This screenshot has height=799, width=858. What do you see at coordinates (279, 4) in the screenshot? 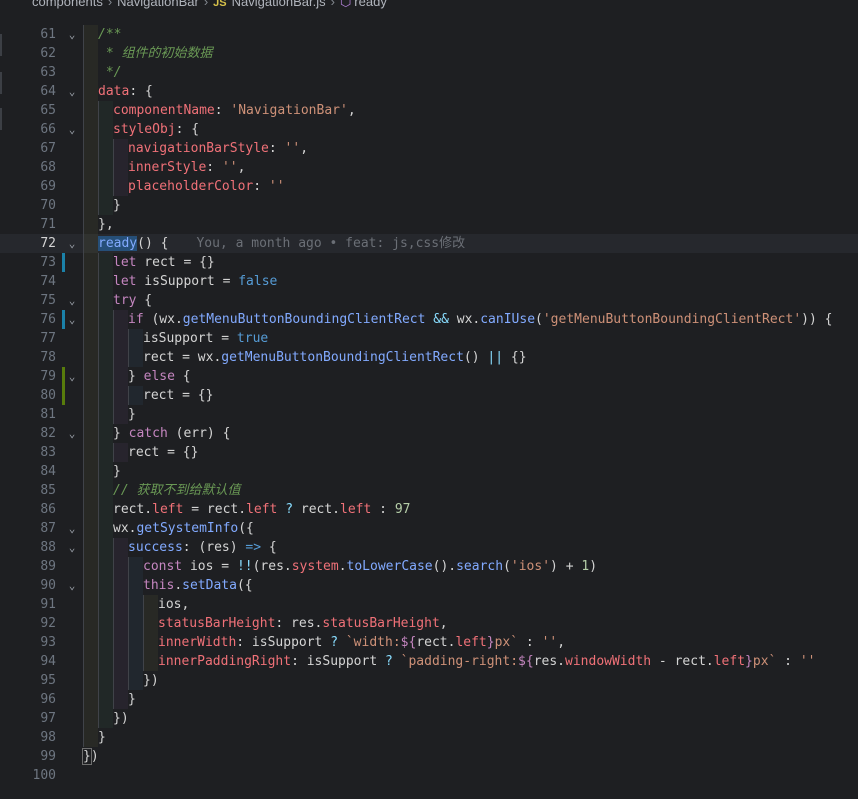
I see `breadcrumb-file: NavigationBar.js` at bounding box center [279, 4].